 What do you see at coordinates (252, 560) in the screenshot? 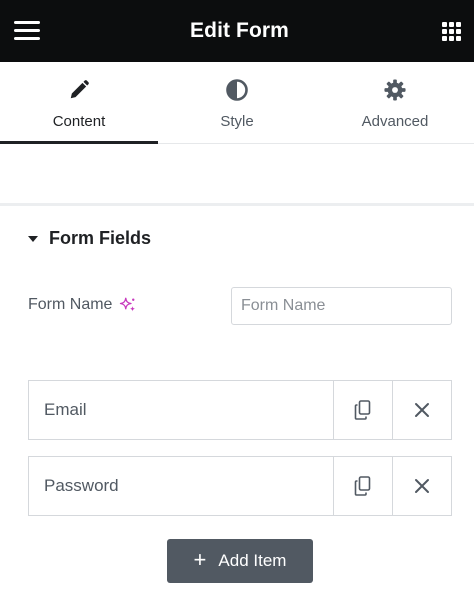
I see `add-item-label: Add Item` at bounding box center [252, 560].